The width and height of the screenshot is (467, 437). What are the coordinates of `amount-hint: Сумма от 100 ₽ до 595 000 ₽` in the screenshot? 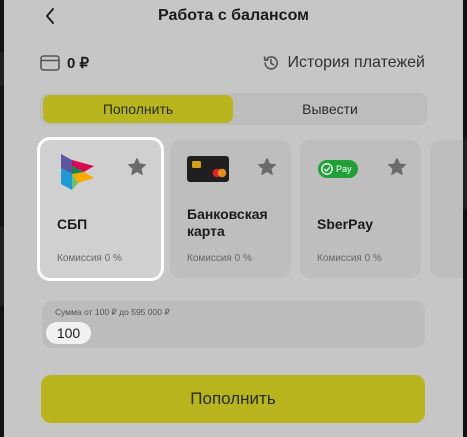 It's located at (112, 312).